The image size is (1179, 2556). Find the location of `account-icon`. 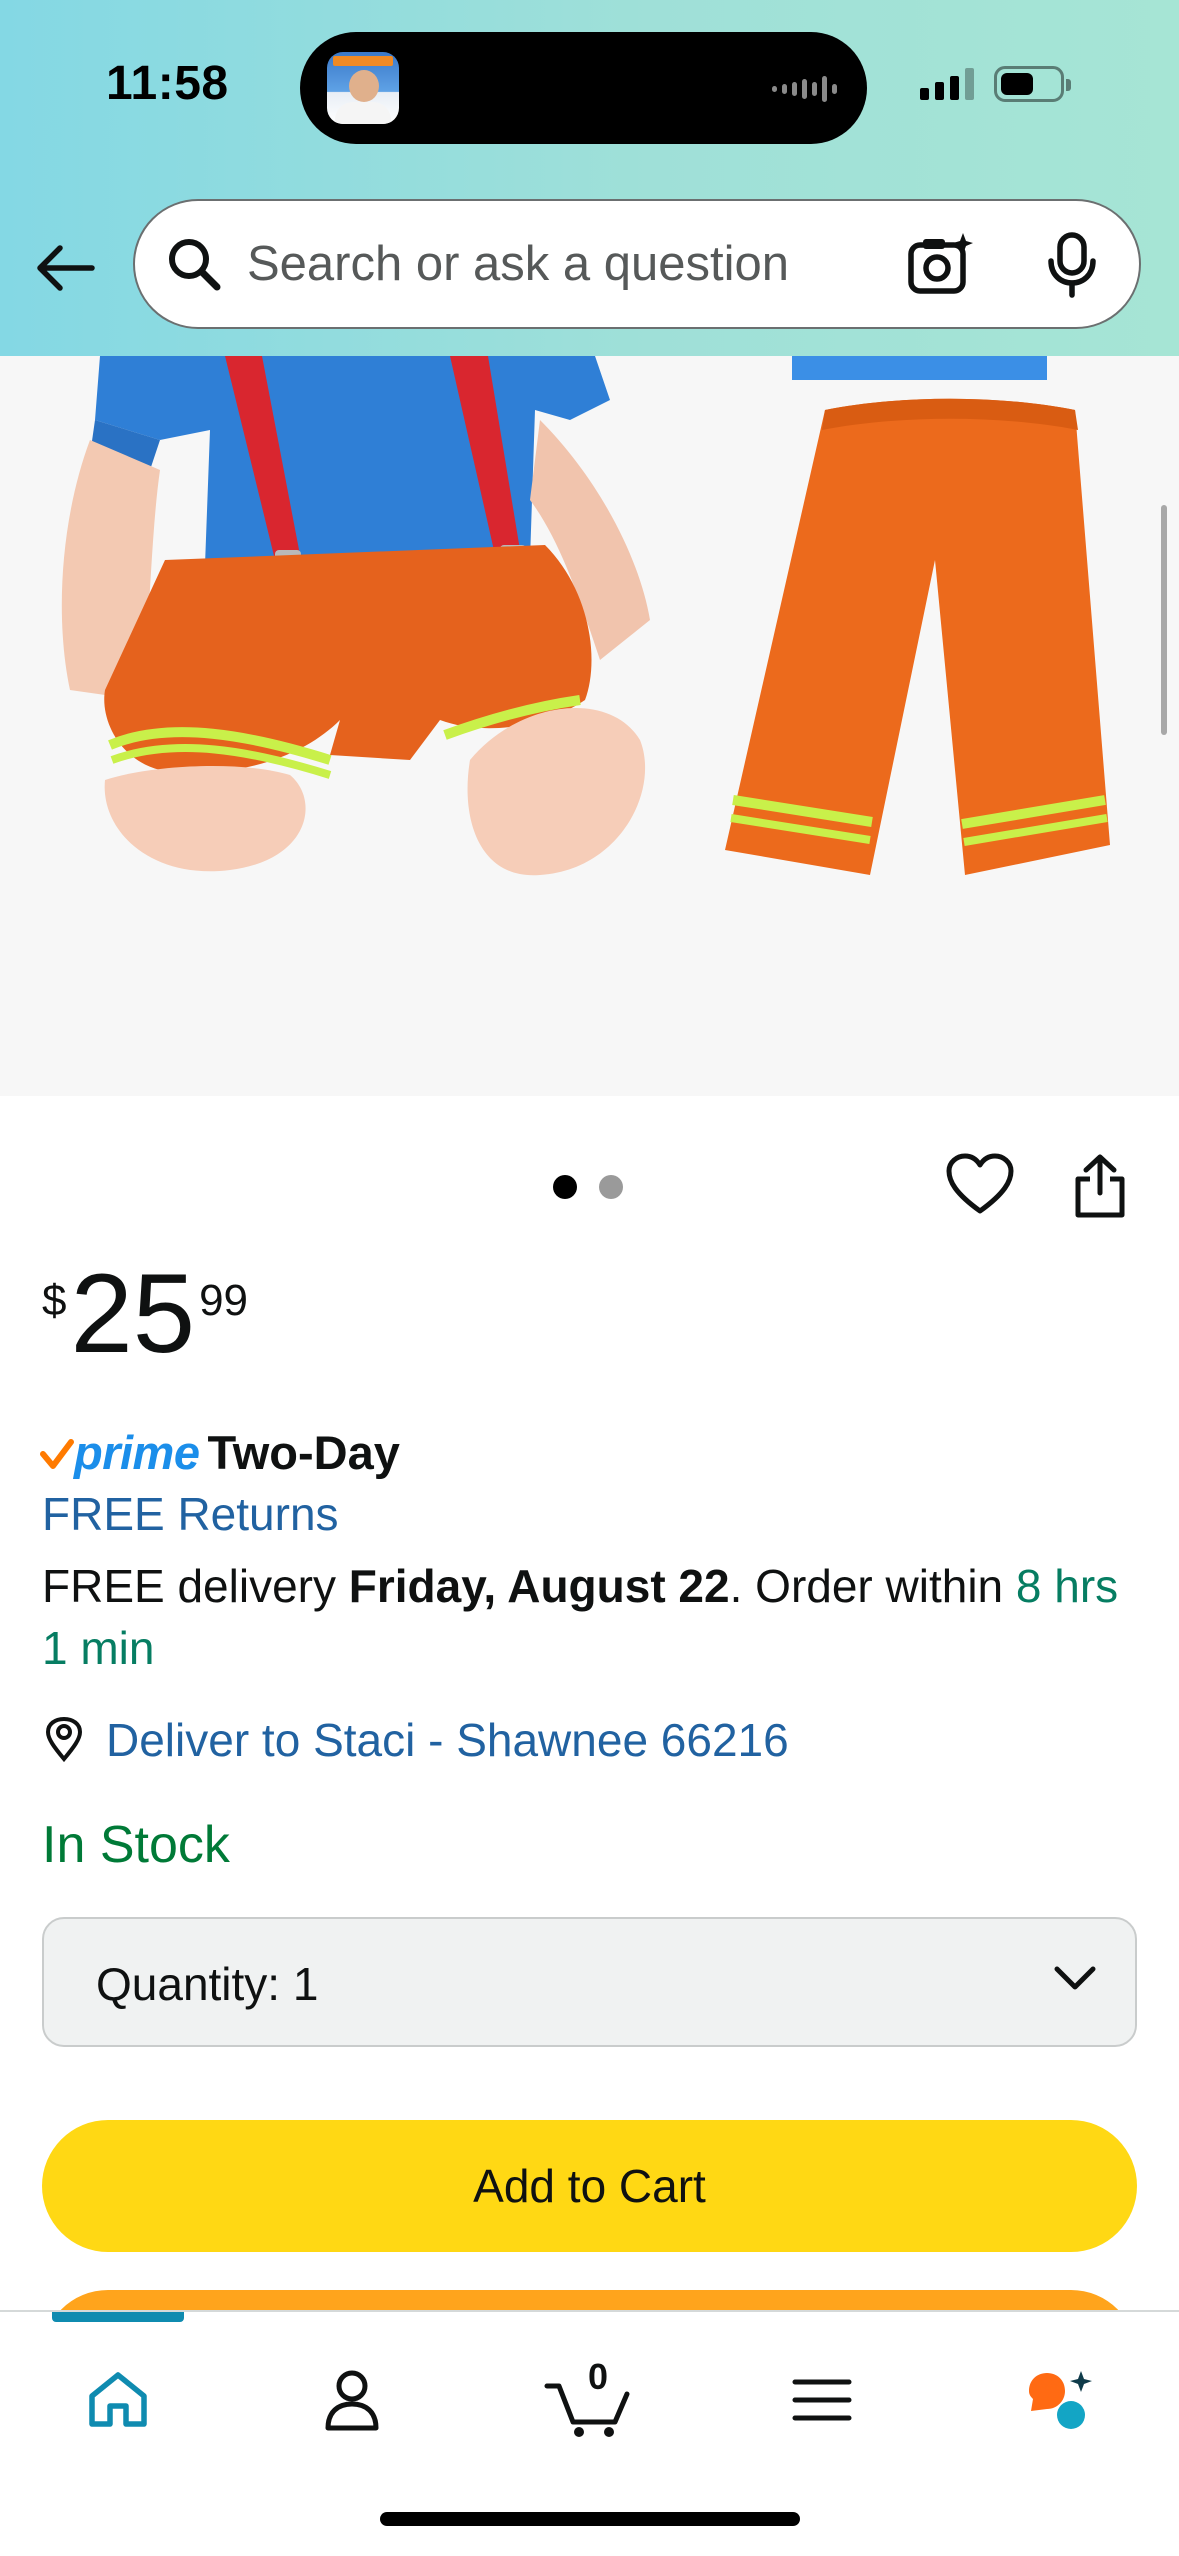

account-icon is located at coordinates (352, 2400).